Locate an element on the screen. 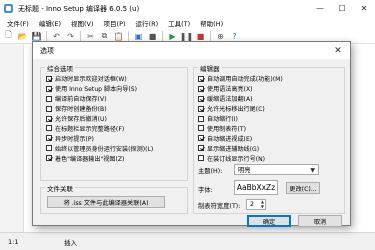 The width and height of the screenshot is (375, 250). font-label: 字体: is located at coordinates (205, 190).